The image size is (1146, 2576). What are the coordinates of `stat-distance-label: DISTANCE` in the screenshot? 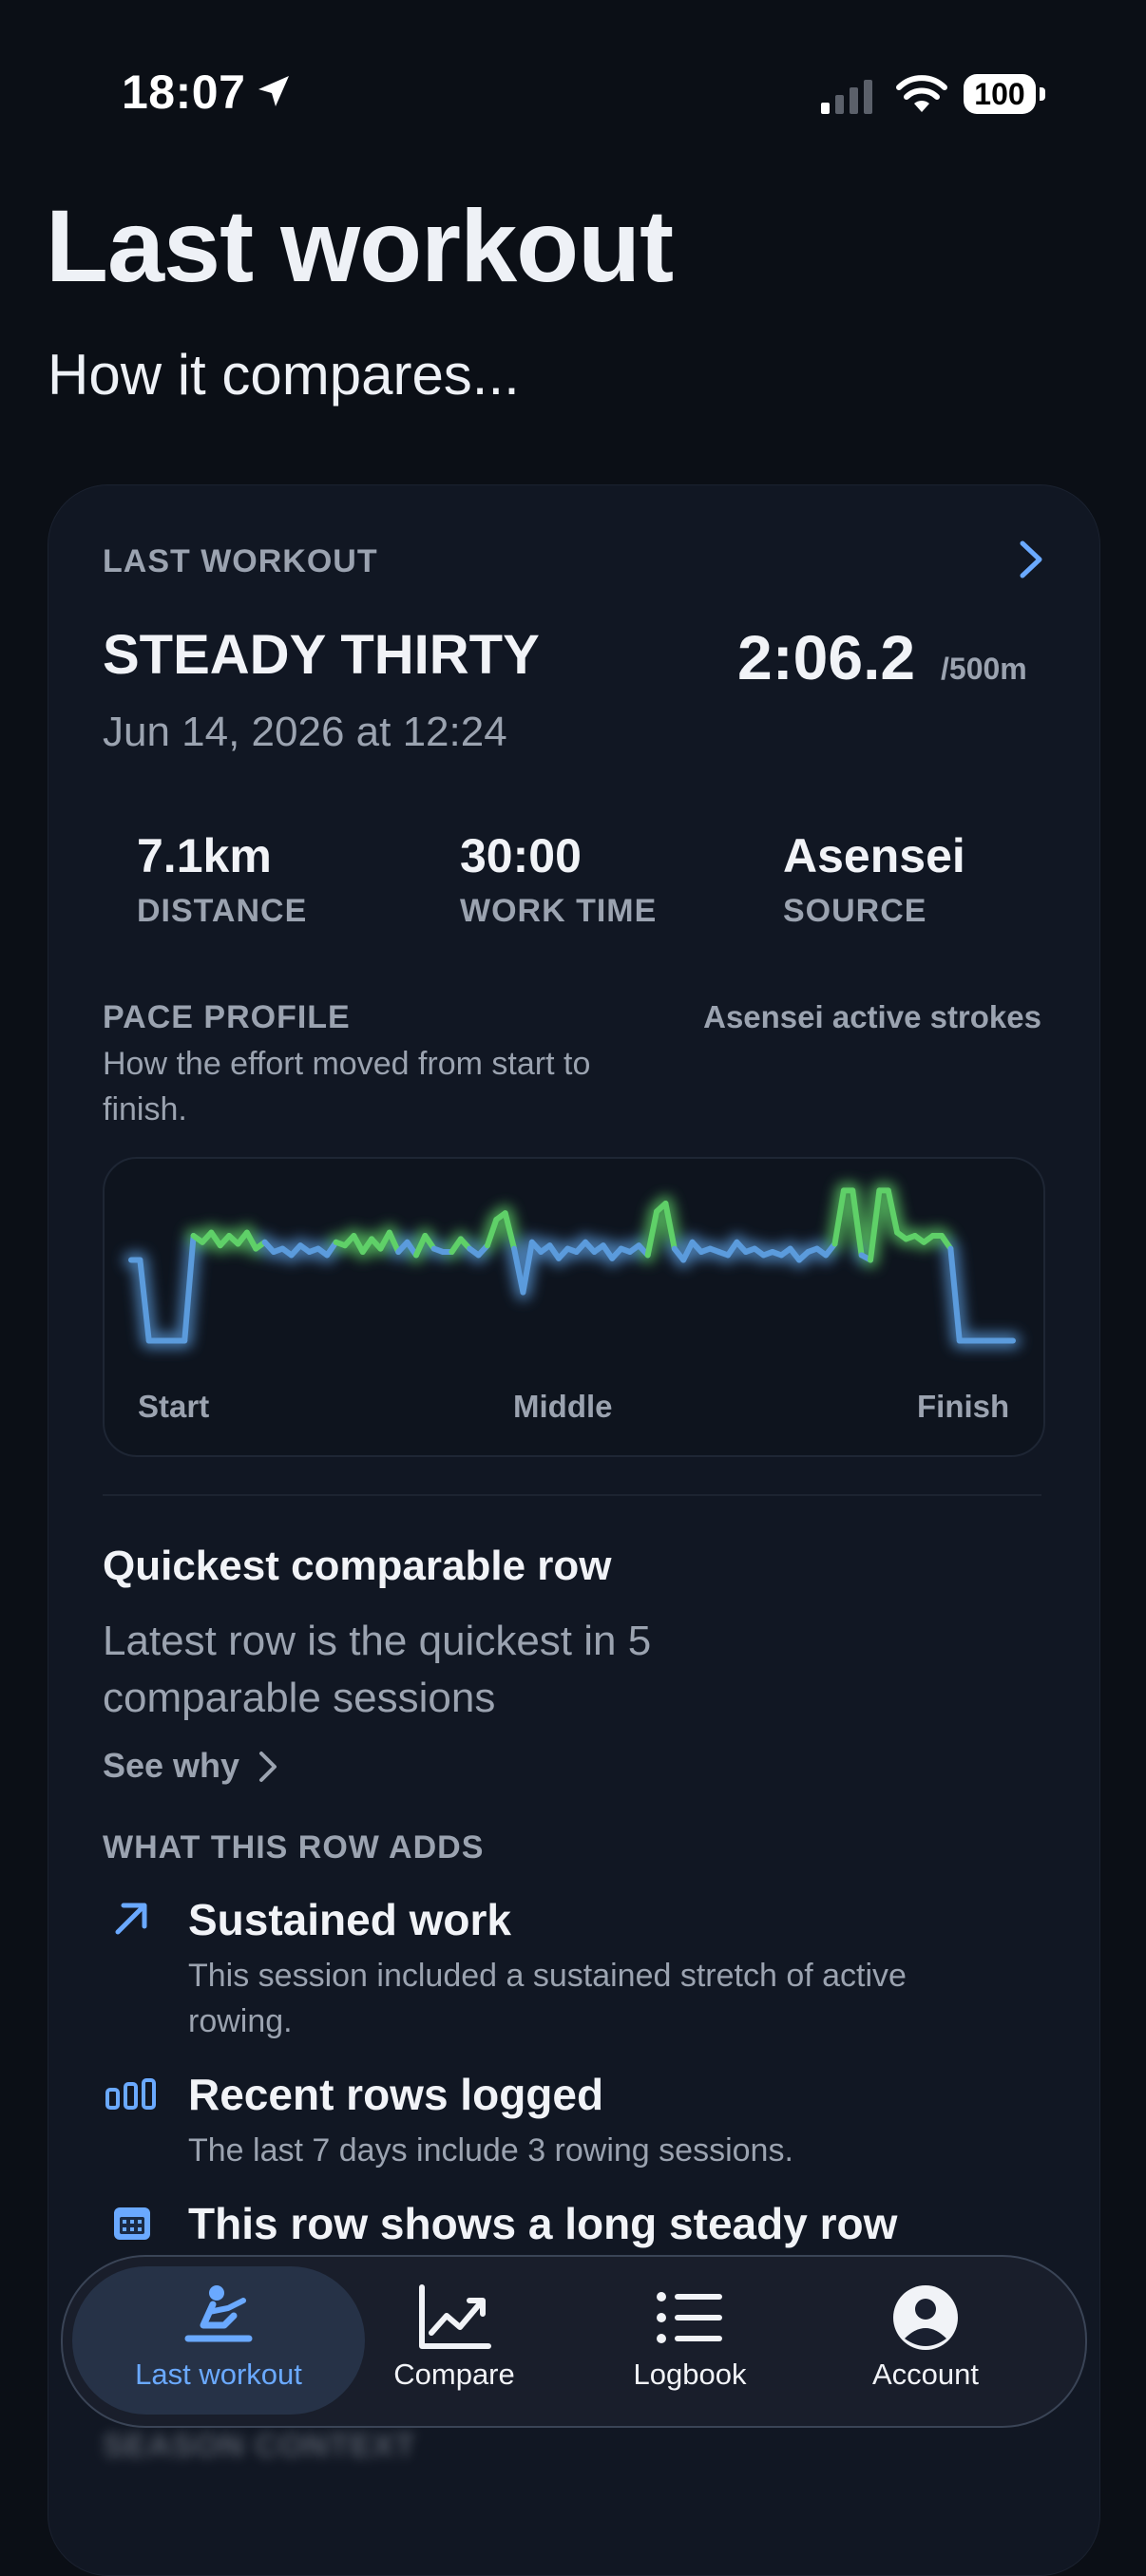 It's located at (222, 911).